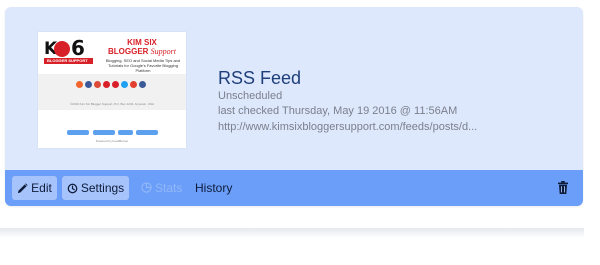 The height and width of the screenshot is (265, 600). What do you see at coordinates (294, 188) in the screenshot?
I see `feed-toolbar: Edit Settings Stats History` at bounding box center [294, 188].